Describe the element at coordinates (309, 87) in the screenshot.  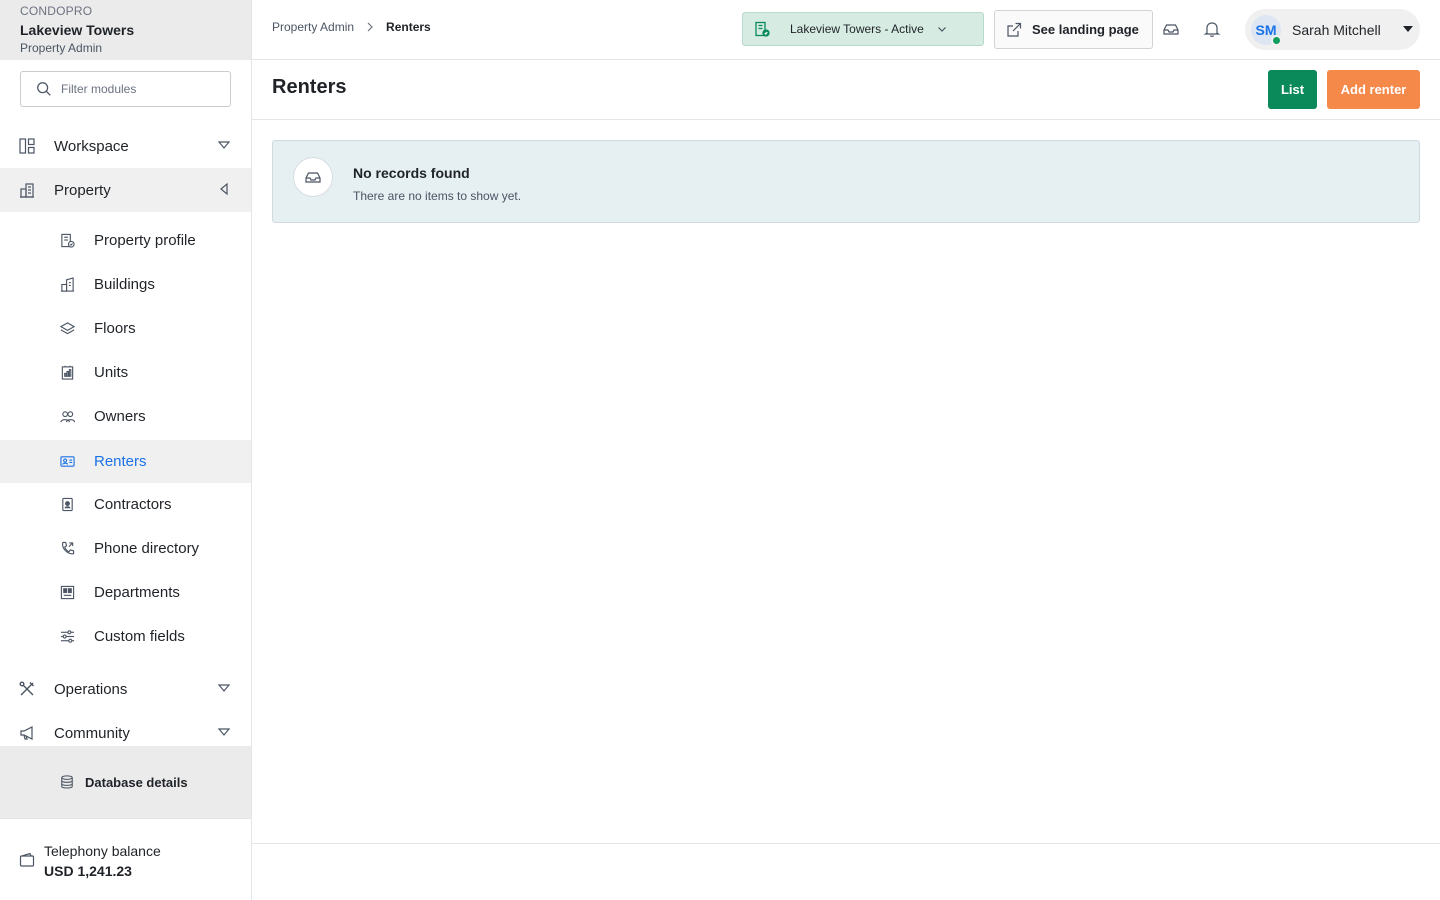
I see `page-title: Renters` at that location.